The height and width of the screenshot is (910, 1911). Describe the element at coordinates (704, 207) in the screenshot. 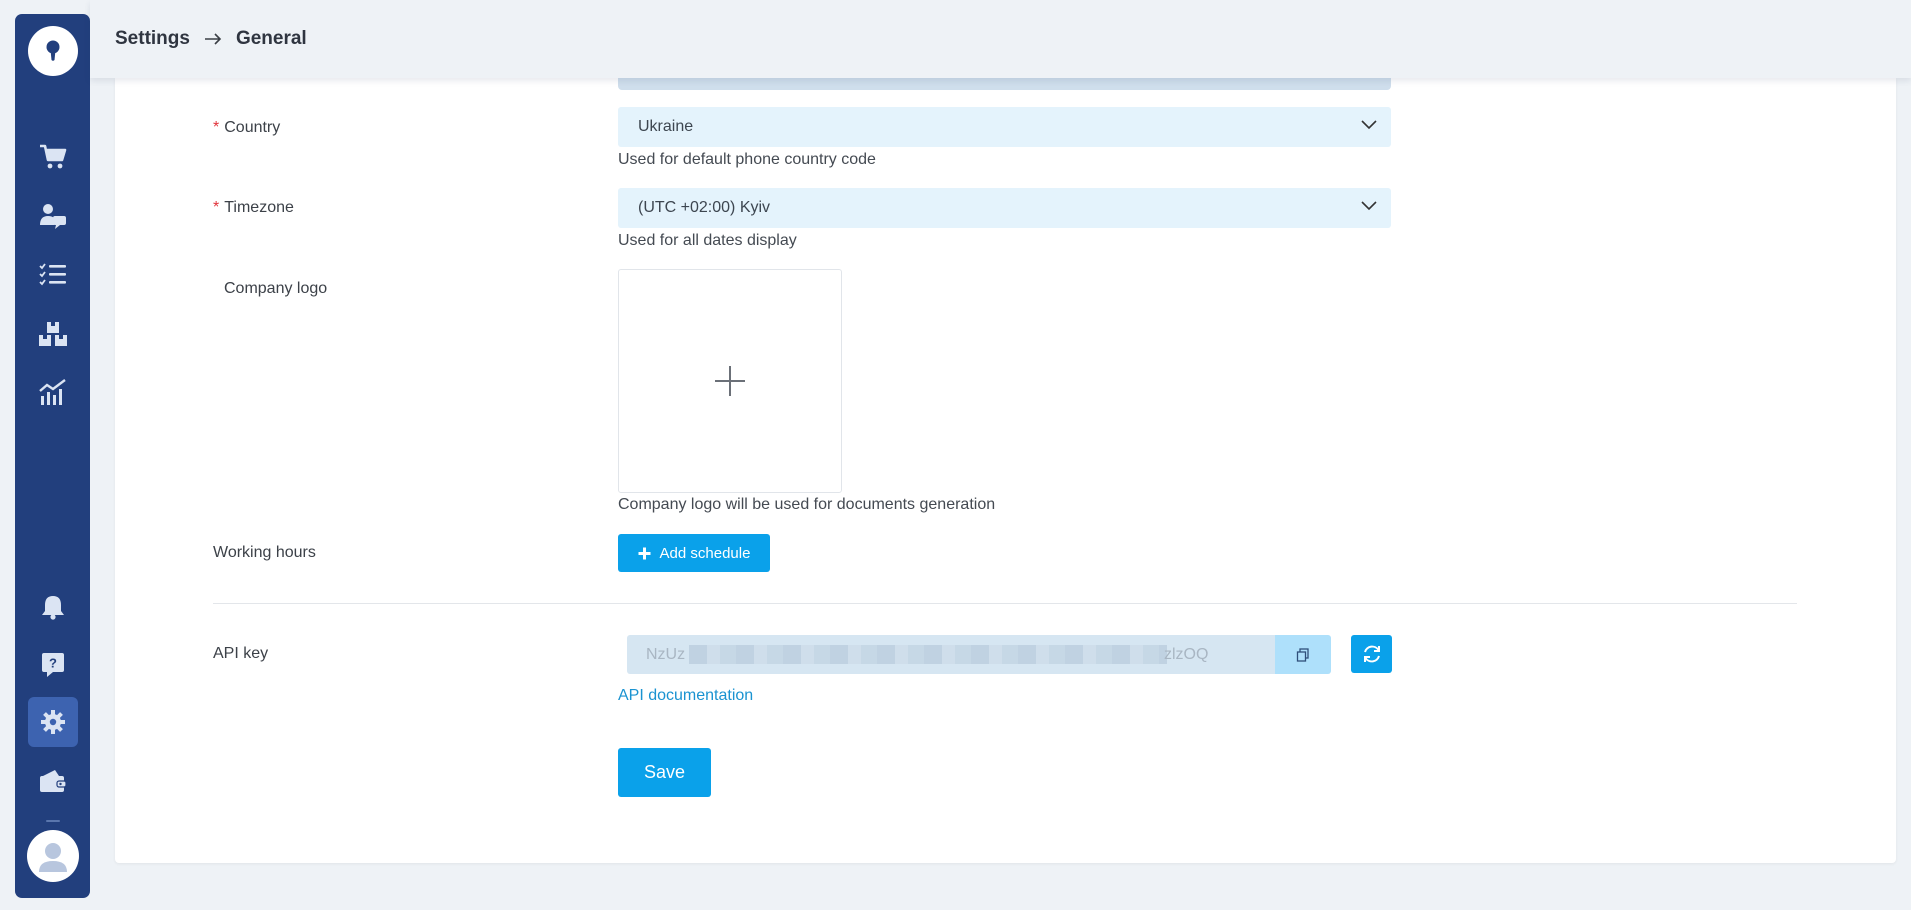

I see `timezone-value: (UTC +02:00) Kyiv` at that location.